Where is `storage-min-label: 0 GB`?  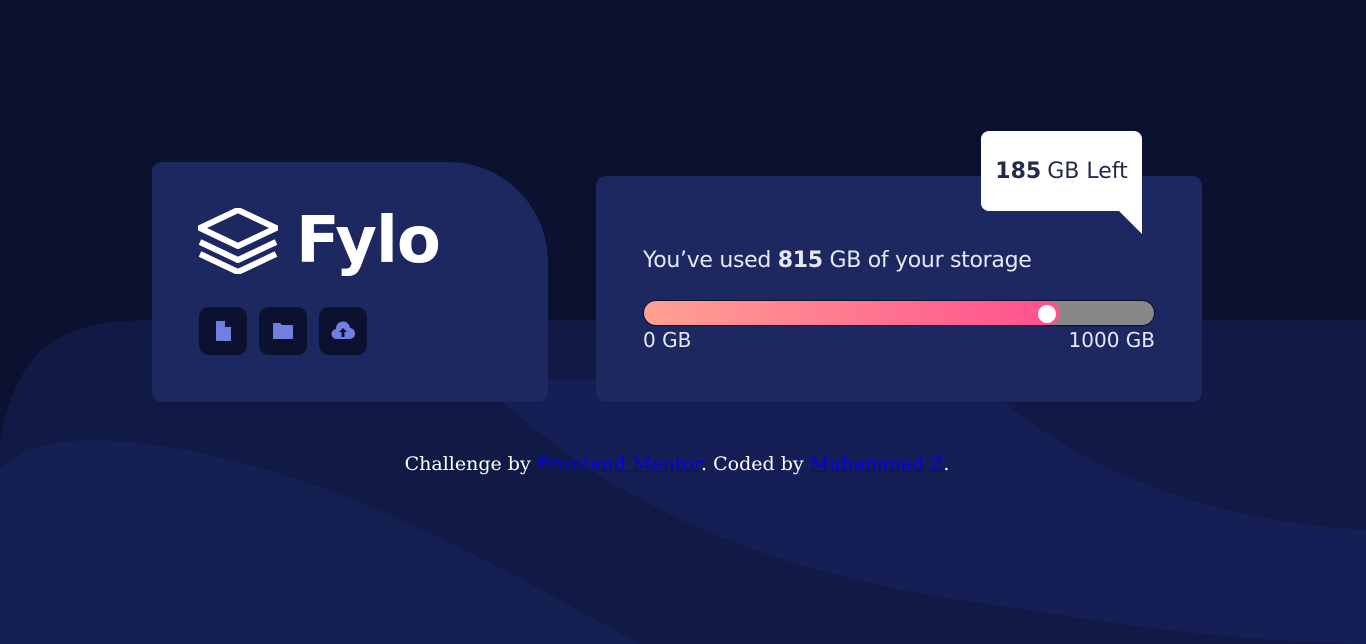 storage-min-label: 0 GB is located at coordinates (667, 340).